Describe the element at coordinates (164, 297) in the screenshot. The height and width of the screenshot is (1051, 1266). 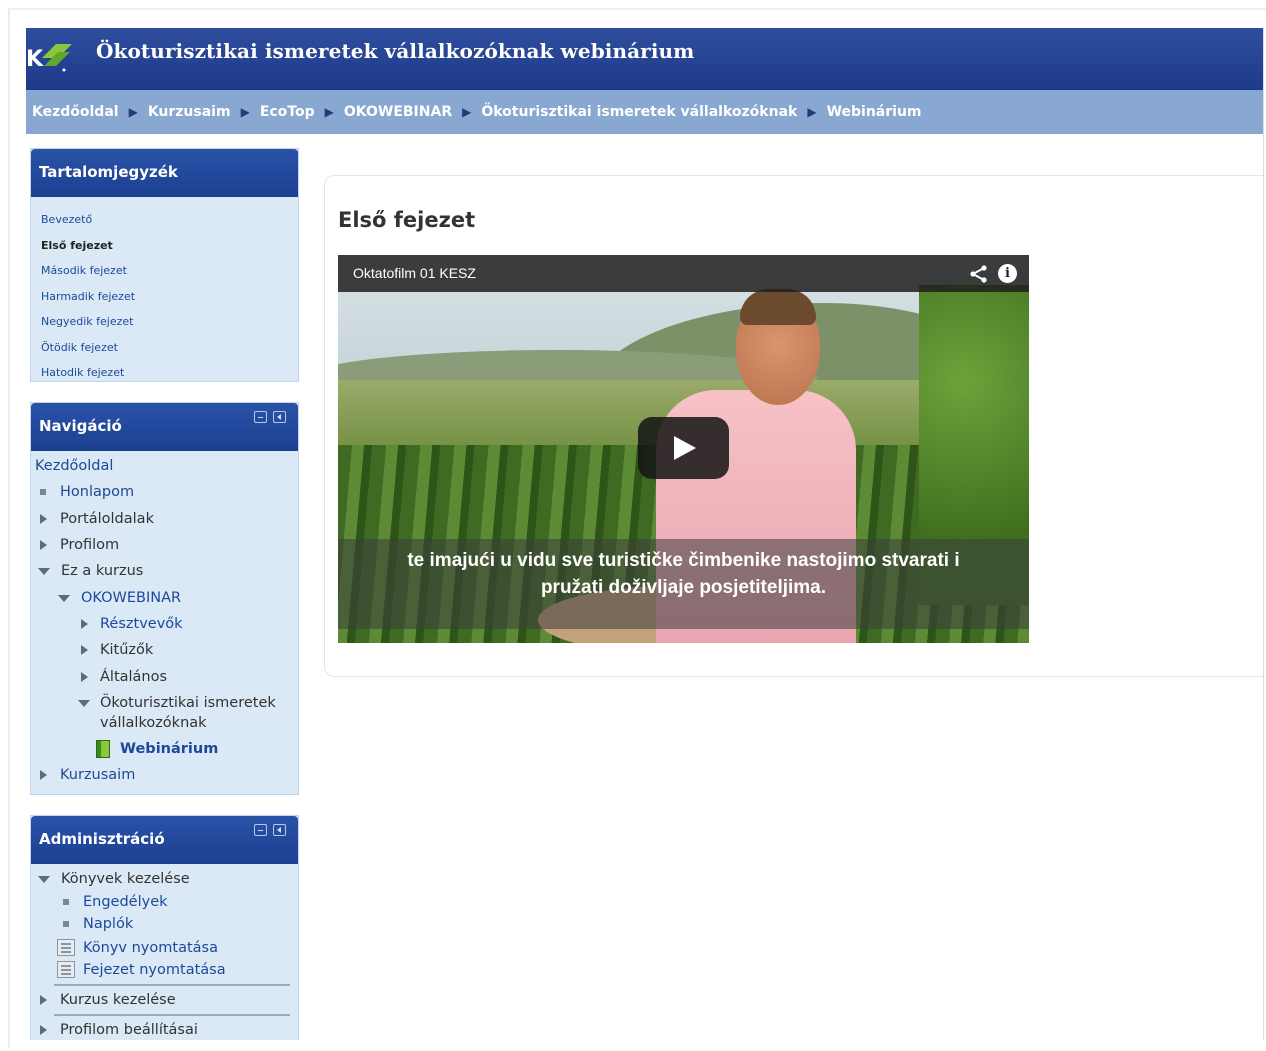
I see `toc-item-chapter-3: Harmadik fejezet` at that location.